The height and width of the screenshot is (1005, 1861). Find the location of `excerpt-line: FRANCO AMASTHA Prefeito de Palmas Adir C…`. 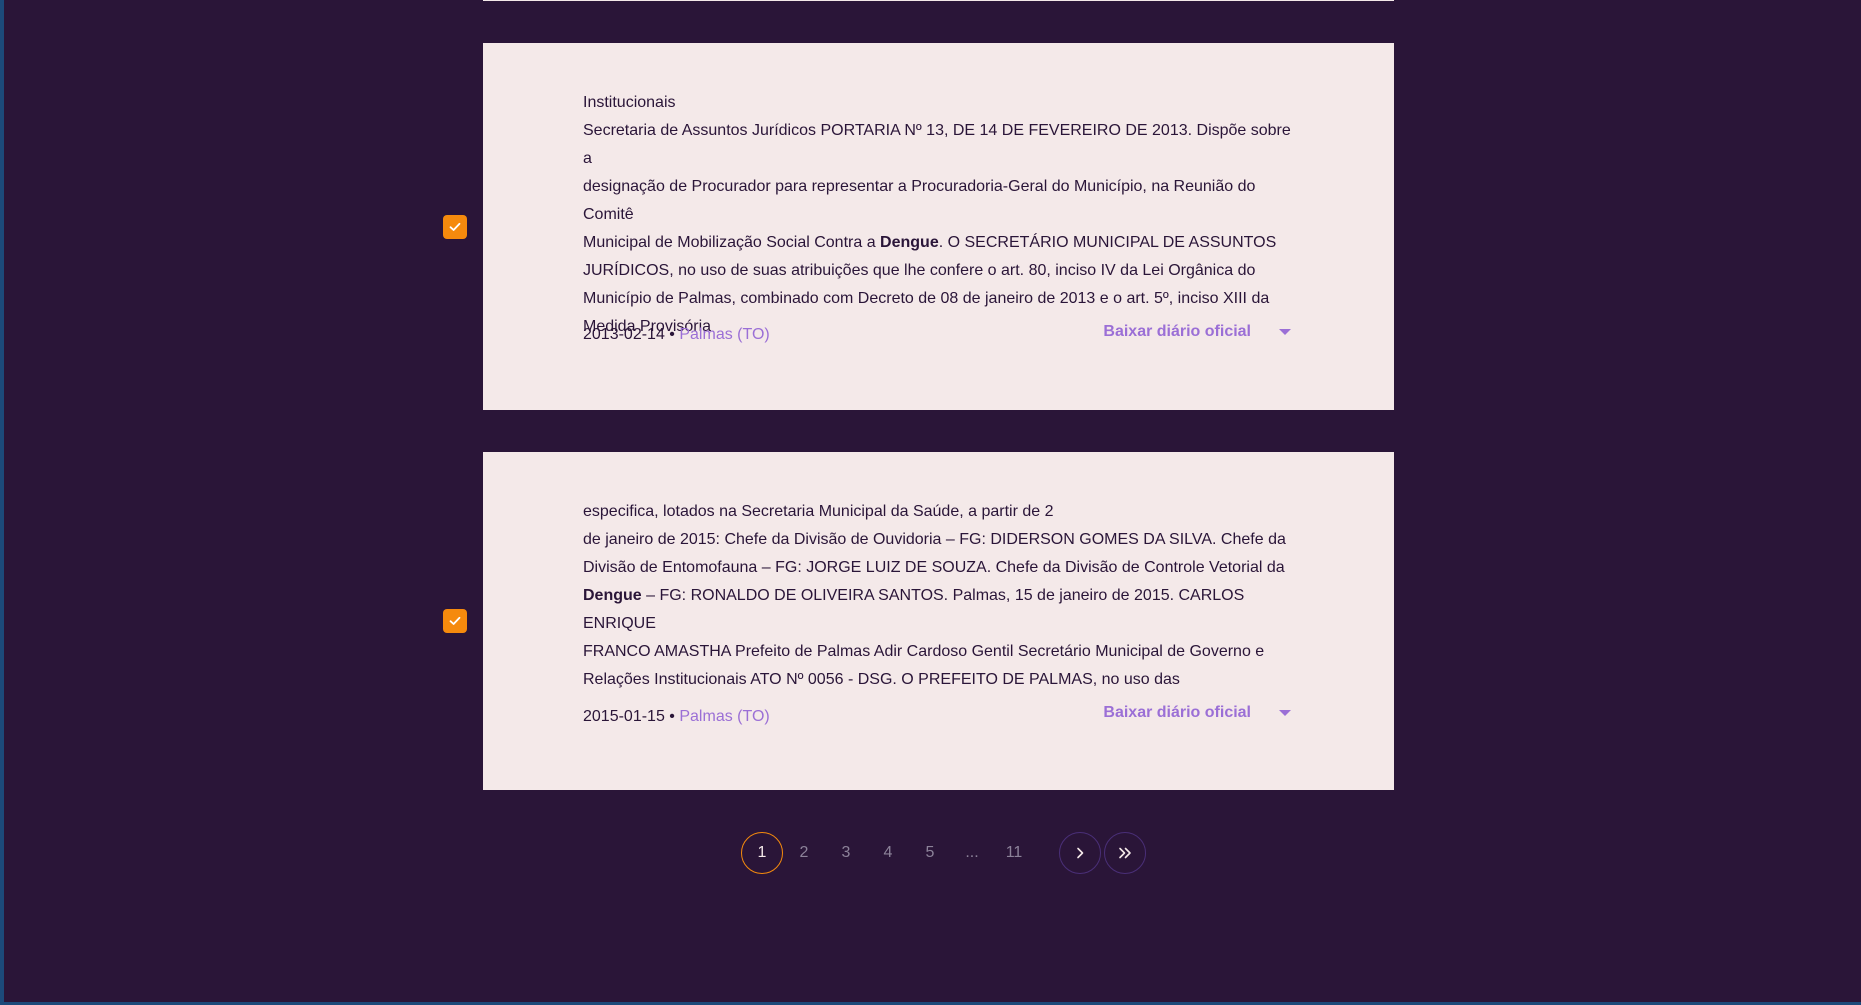

excerpt-line: FRANCO AMASTHA Prefeito de Palmas Adir C… is located at coordinates (924, 651).